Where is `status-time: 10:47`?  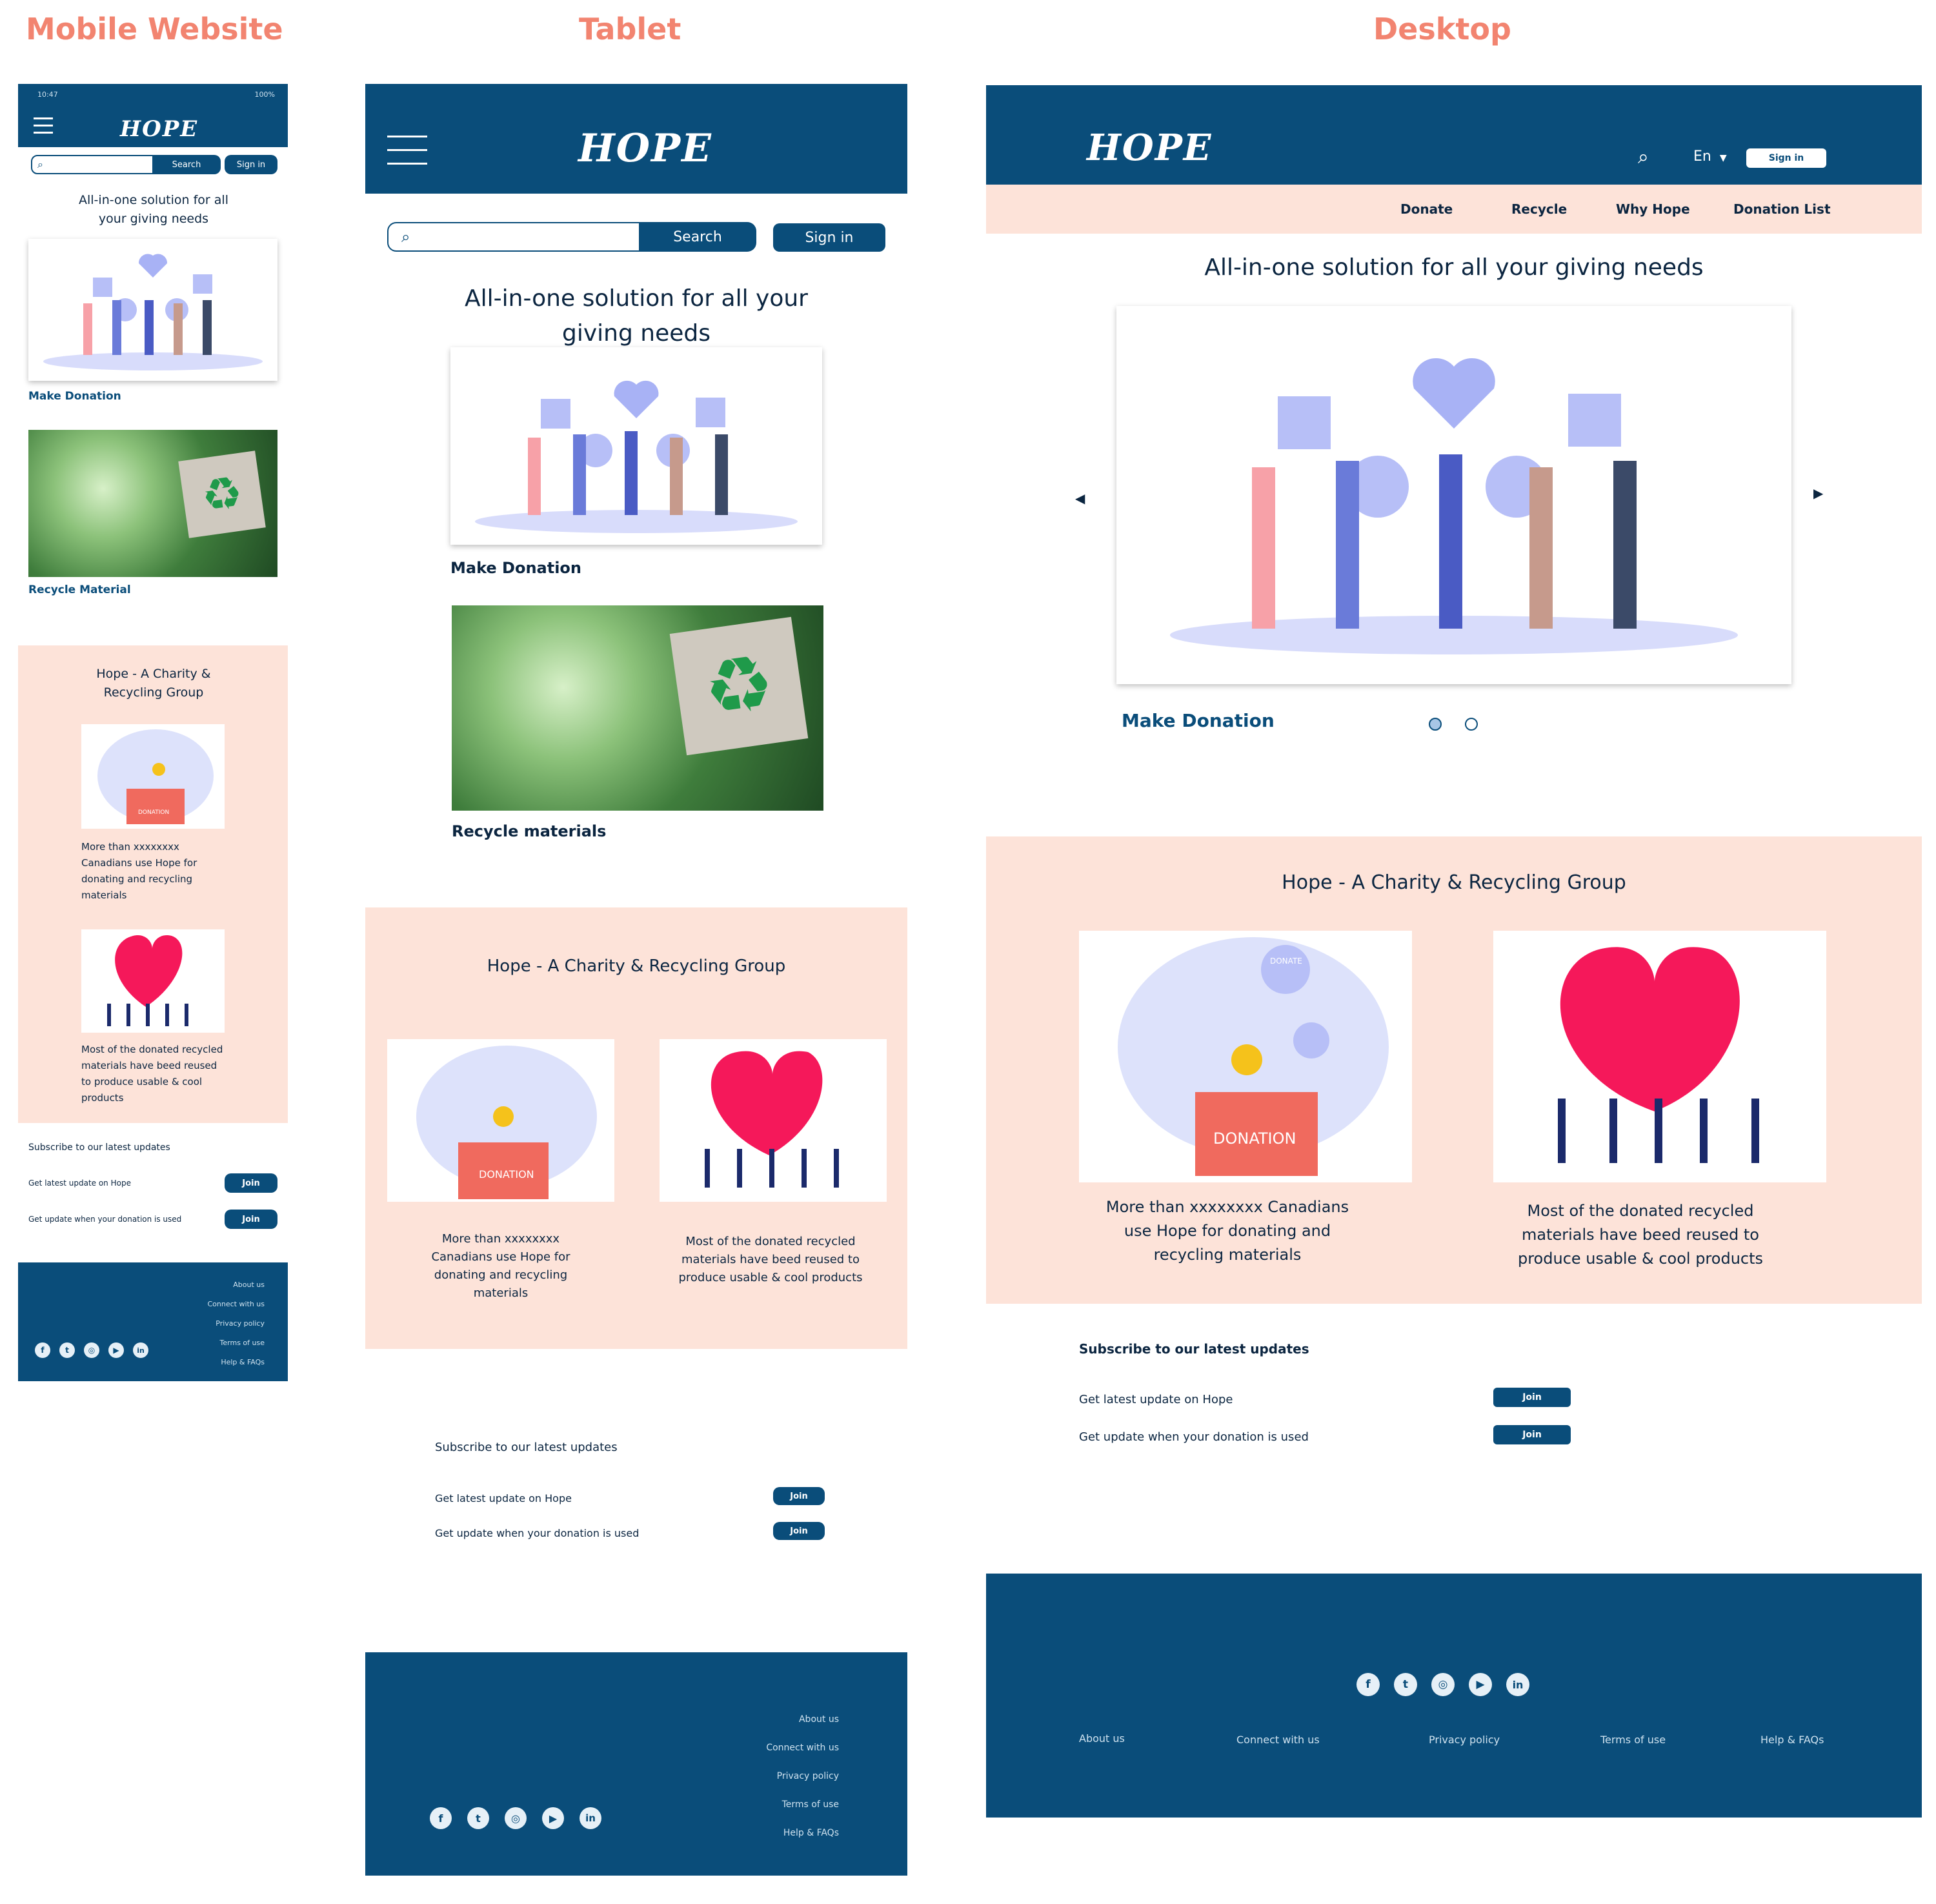
status-time: 10:47 is located at coordinates (48, 94).